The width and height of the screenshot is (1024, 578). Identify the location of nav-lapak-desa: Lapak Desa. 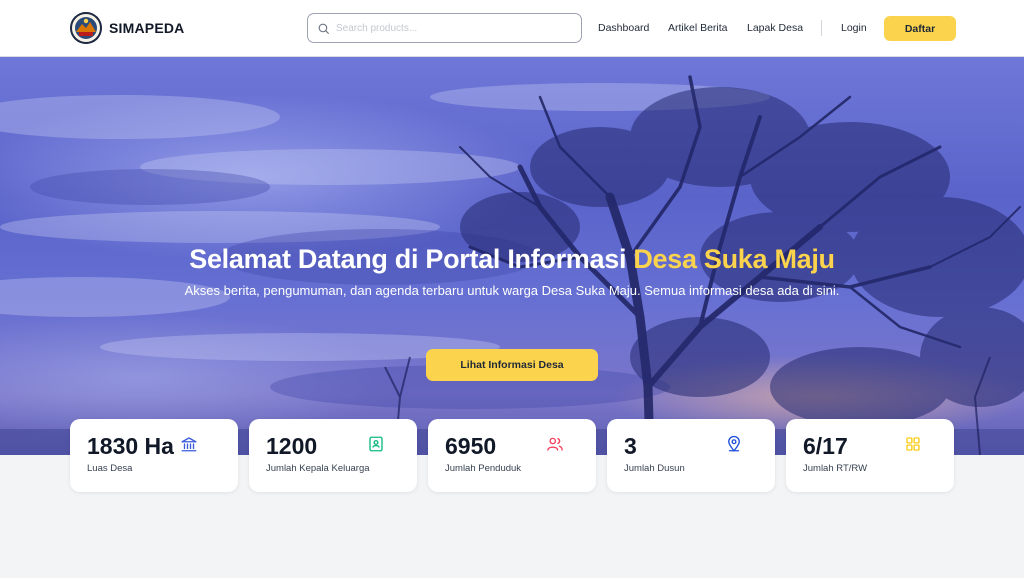
(775, 28).